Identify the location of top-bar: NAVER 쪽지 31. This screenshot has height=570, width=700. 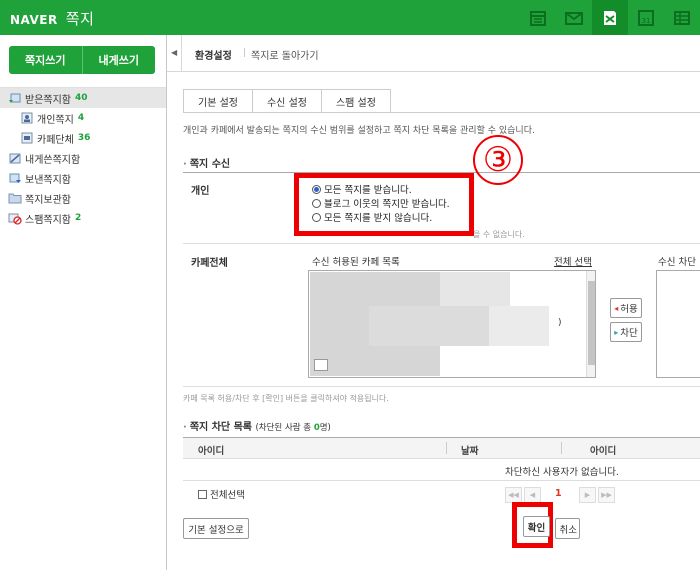
(350, 17).